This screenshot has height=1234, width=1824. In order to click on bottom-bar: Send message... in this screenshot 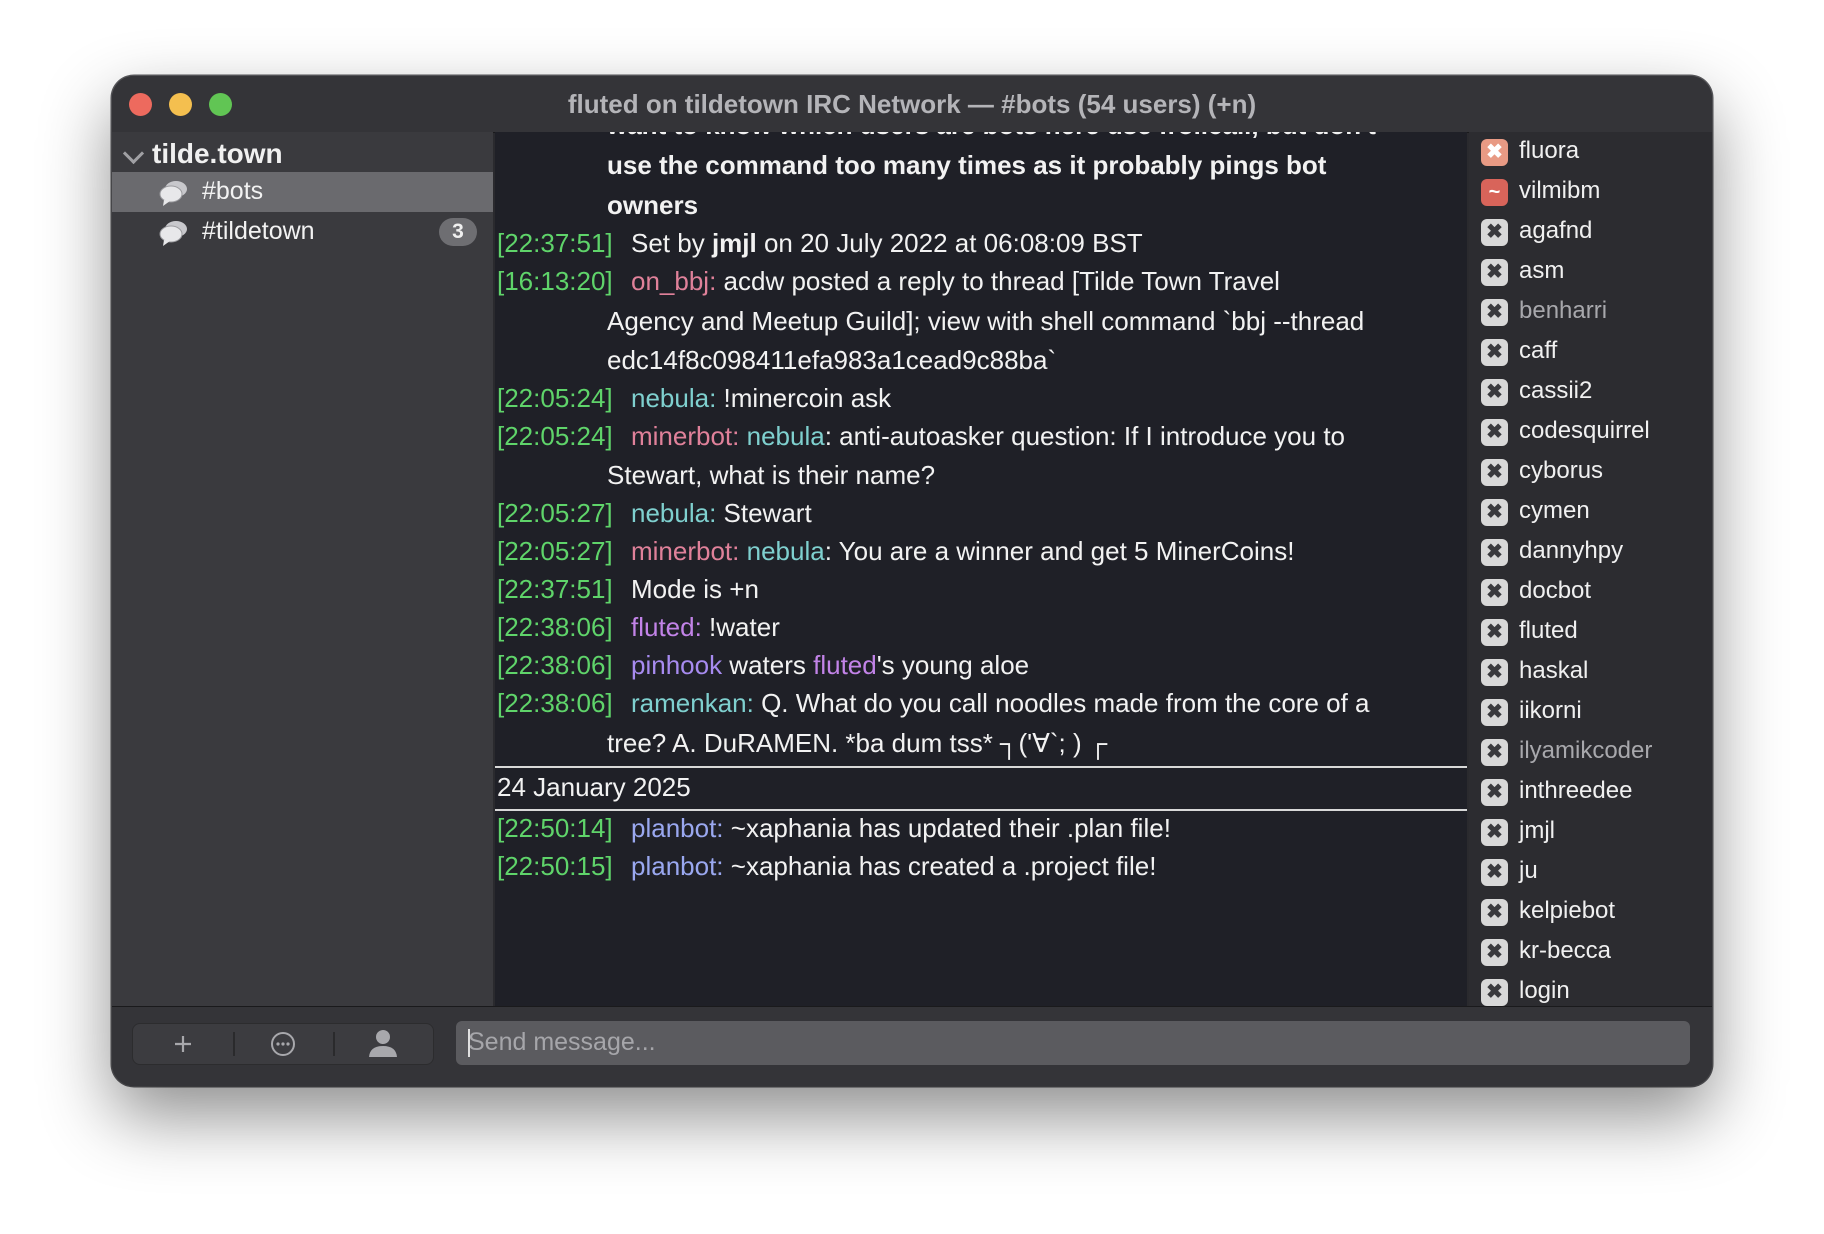, I will do `click(912, 1046)`.